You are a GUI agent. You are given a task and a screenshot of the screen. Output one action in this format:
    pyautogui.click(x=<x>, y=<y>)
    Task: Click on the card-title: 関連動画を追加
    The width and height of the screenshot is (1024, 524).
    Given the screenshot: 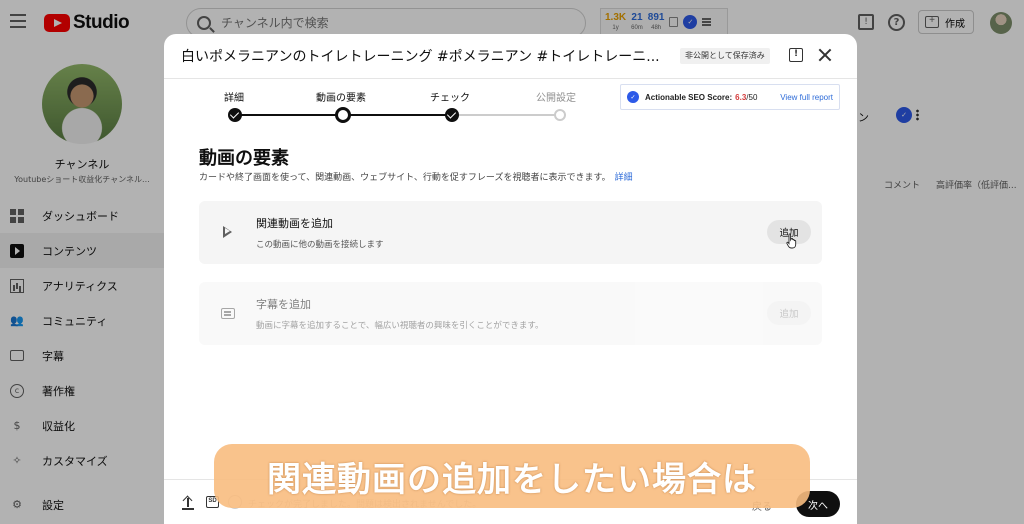 What is the action you would take?
    pyautogui.click(x=294, y=223)
    